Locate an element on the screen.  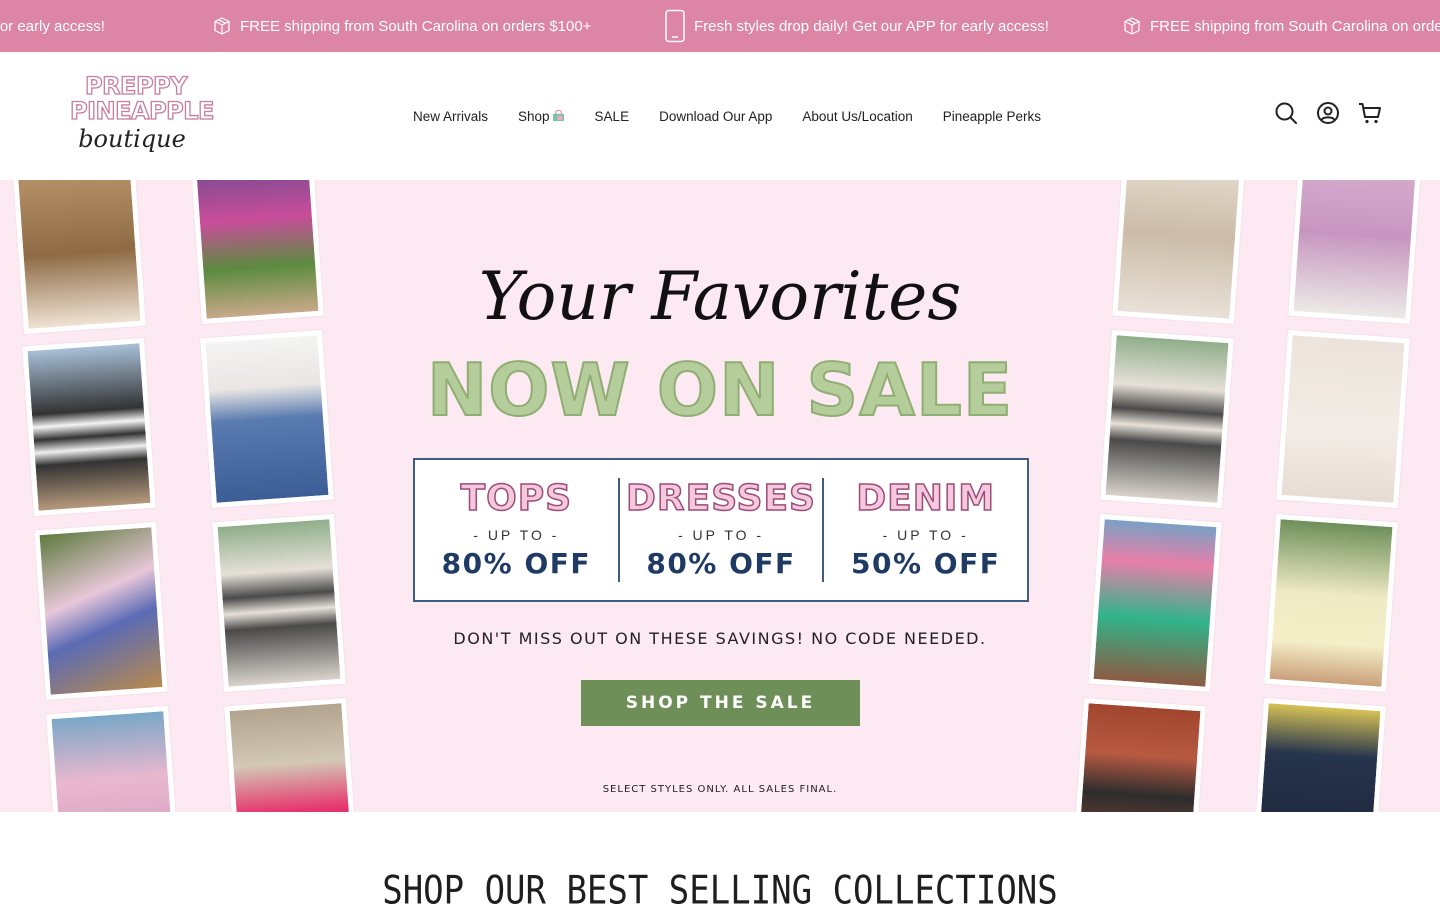
nav-label: New Arrivals is located at coordinates (451, 116).